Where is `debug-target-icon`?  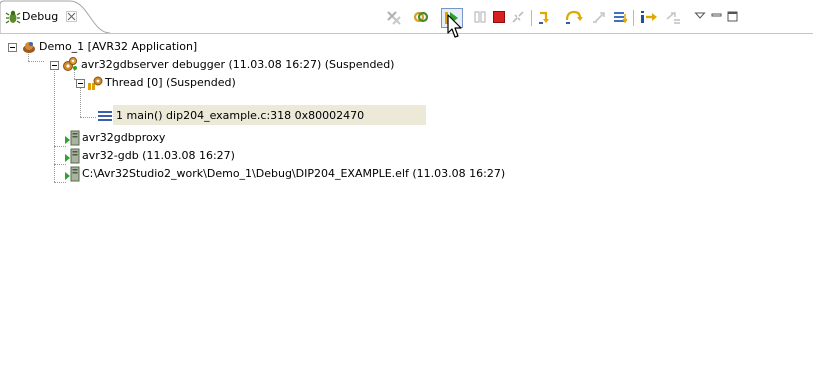 debug-target-icon is located at coordinates (70, 64).